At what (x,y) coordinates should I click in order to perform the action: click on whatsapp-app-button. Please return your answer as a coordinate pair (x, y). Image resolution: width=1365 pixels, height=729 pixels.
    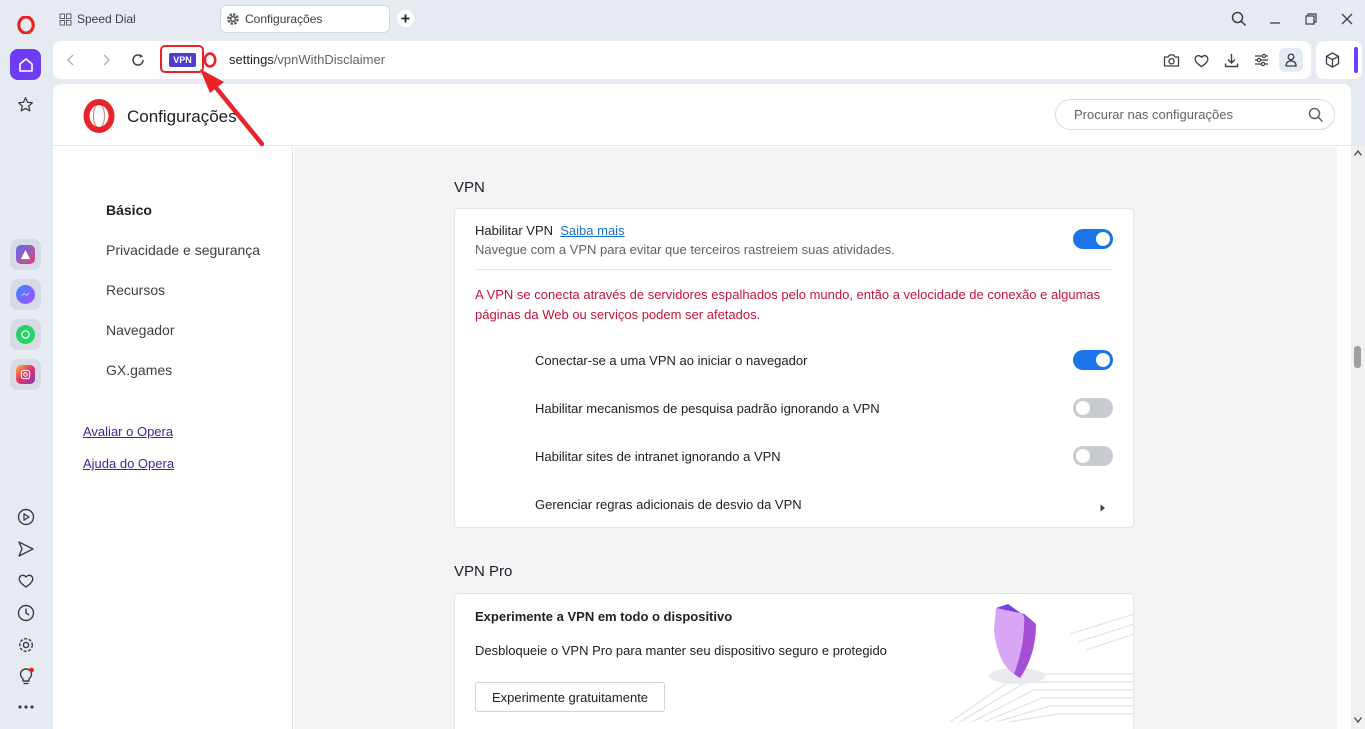
    Looking at the image, I should click on (25, 334).